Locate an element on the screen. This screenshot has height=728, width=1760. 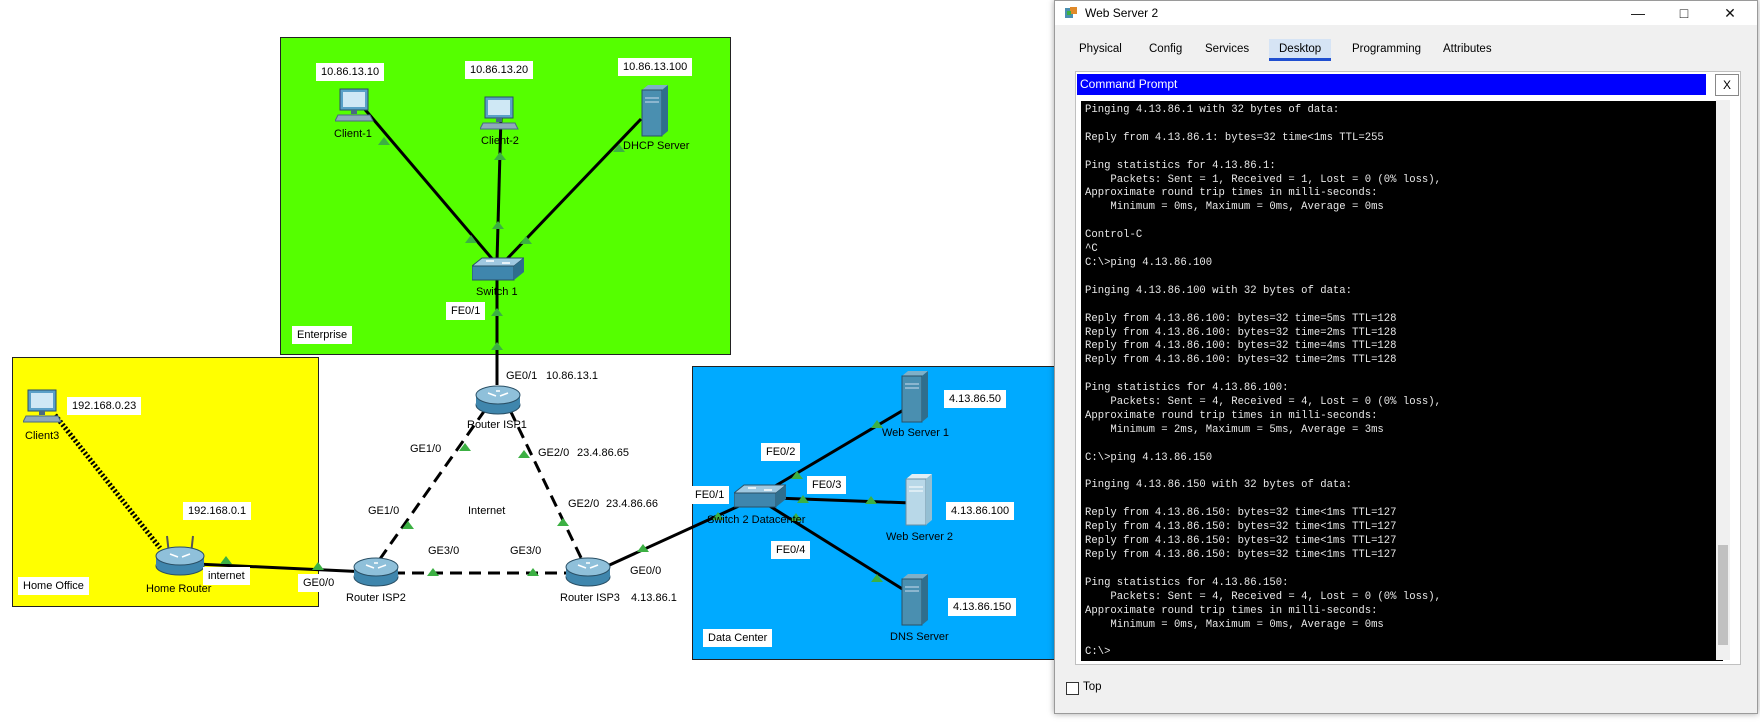
app-icon is located at coordinates (1071, 12).